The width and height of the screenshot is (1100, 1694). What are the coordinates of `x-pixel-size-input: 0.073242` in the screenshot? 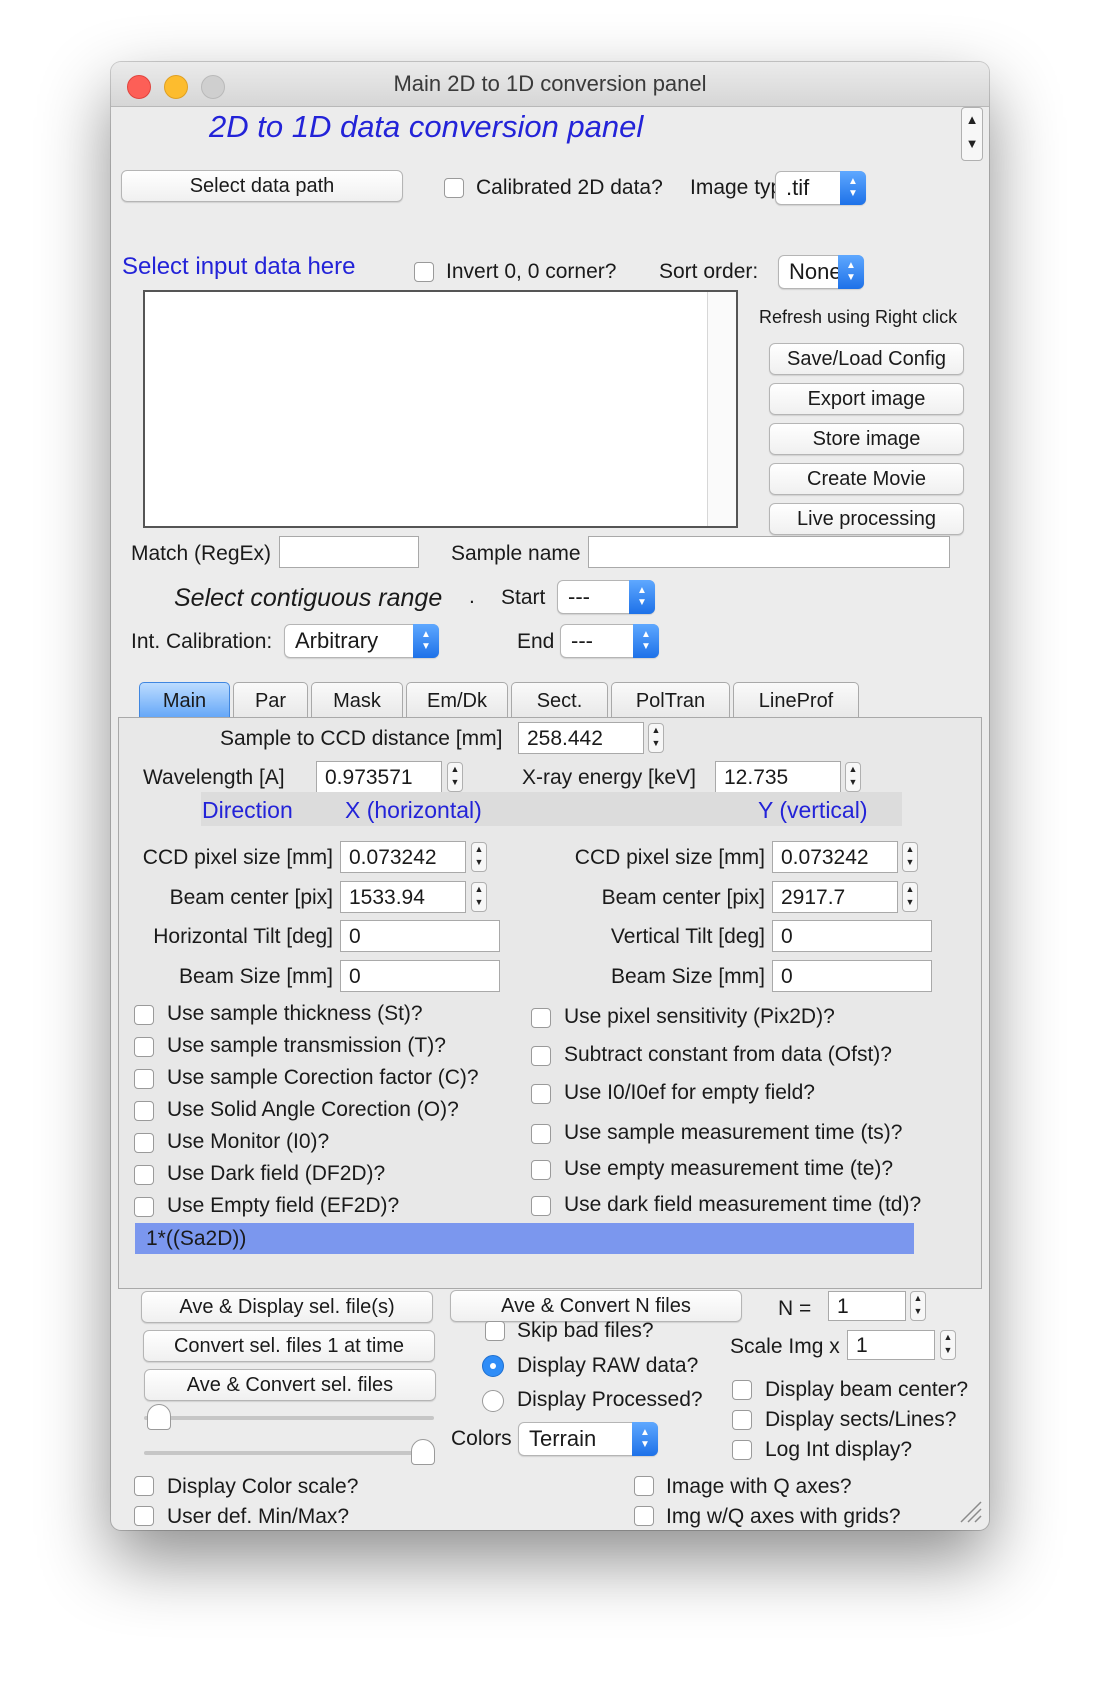 It's located at (403, 857).